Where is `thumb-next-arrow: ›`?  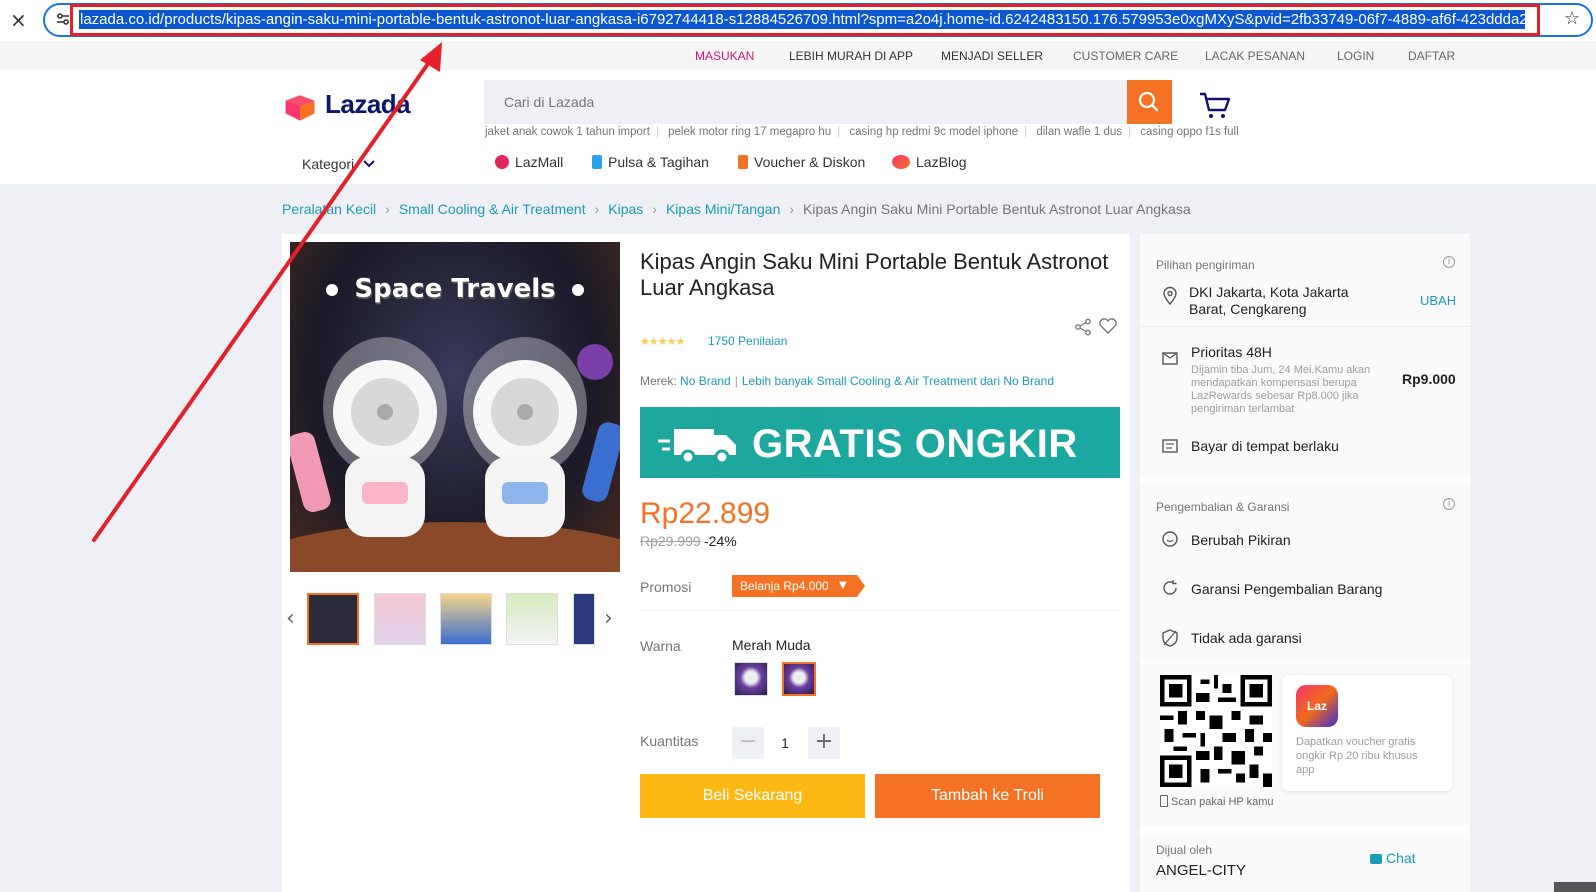
thumb-next-arrow: › is located at coordinates (608, 618).